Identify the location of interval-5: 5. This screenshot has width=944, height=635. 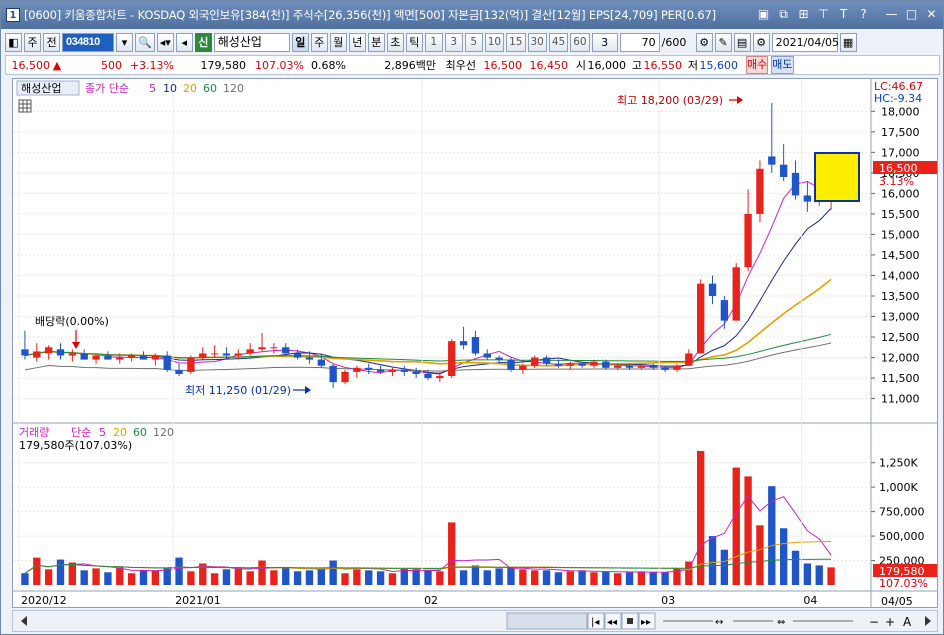
(473, 42).